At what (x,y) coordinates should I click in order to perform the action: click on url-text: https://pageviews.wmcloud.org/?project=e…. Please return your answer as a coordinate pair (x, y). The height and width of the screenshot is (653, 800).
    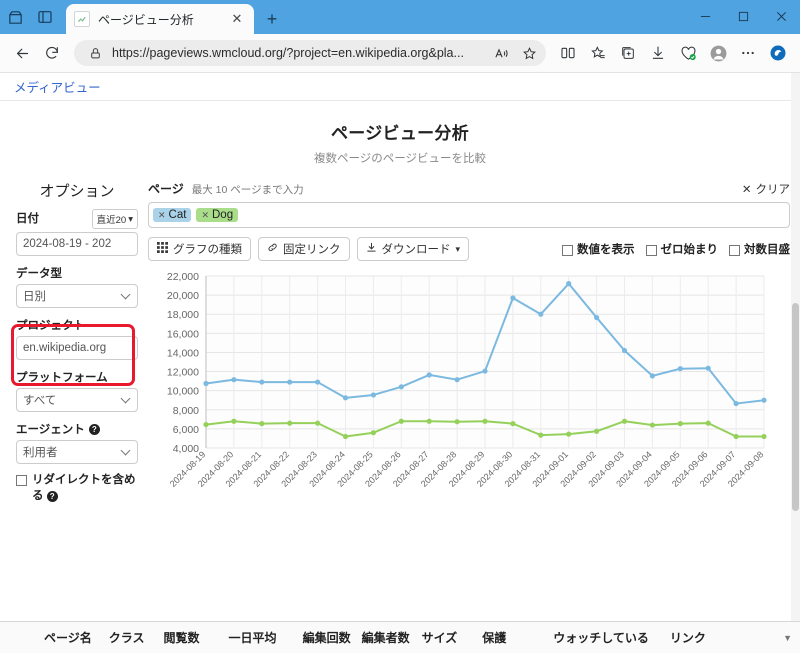
    Looking at the image, I should click on (288, 53).